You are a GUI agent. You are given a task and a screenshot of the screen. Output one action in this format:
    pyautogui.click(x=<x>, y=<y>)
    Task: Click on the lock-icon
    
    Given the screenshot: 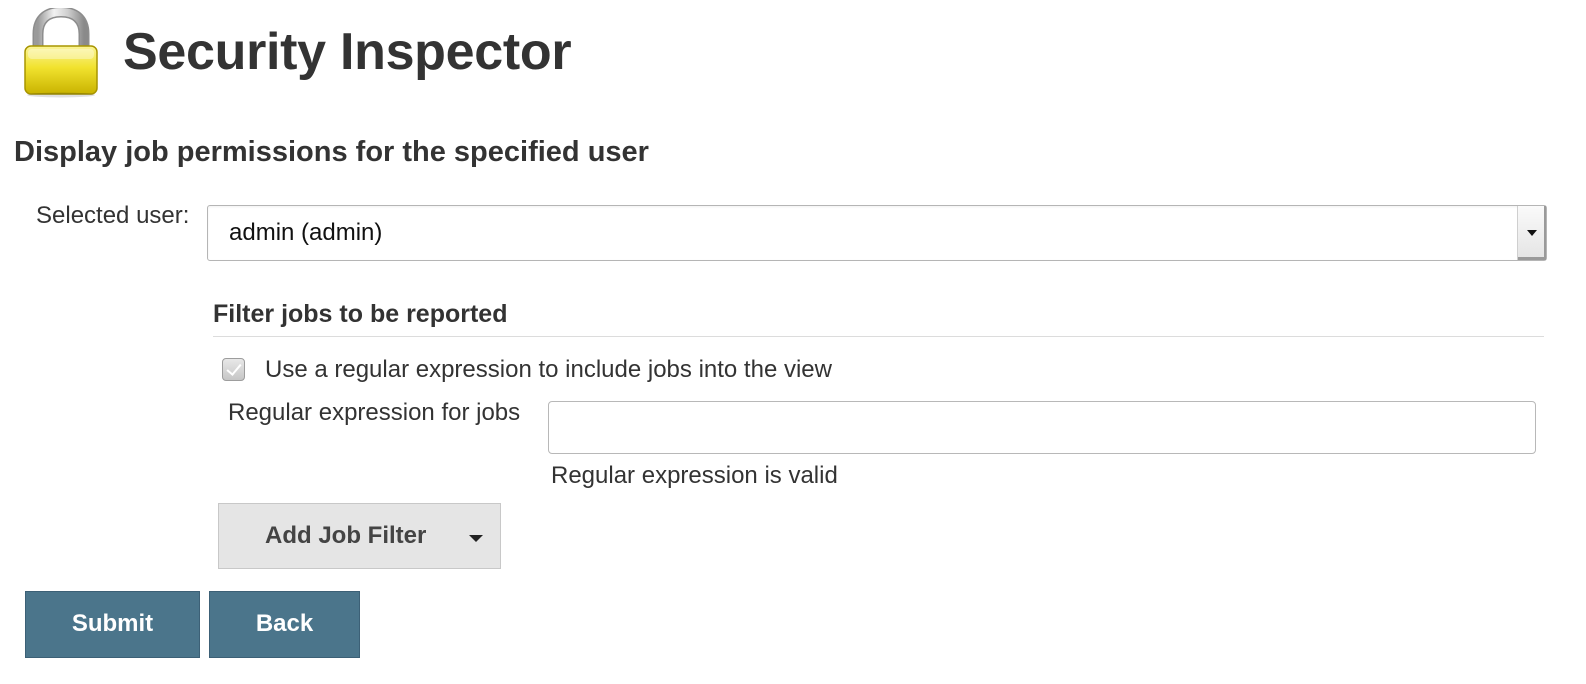 What is the action you would take?
    pyautogui.click(x=61, y=52)
    